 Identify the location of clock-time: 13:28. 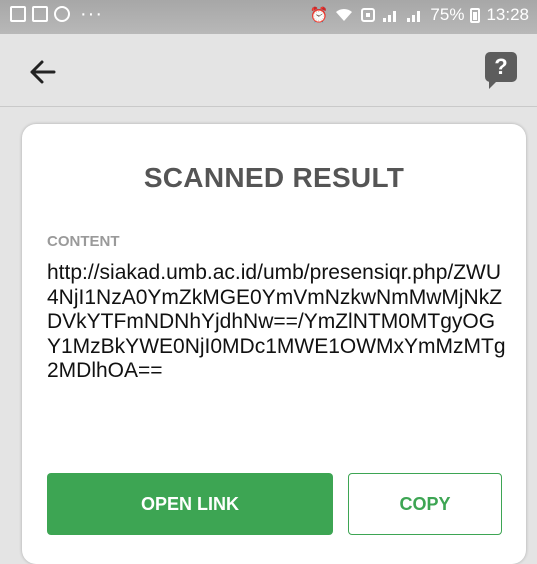
(507, 14).